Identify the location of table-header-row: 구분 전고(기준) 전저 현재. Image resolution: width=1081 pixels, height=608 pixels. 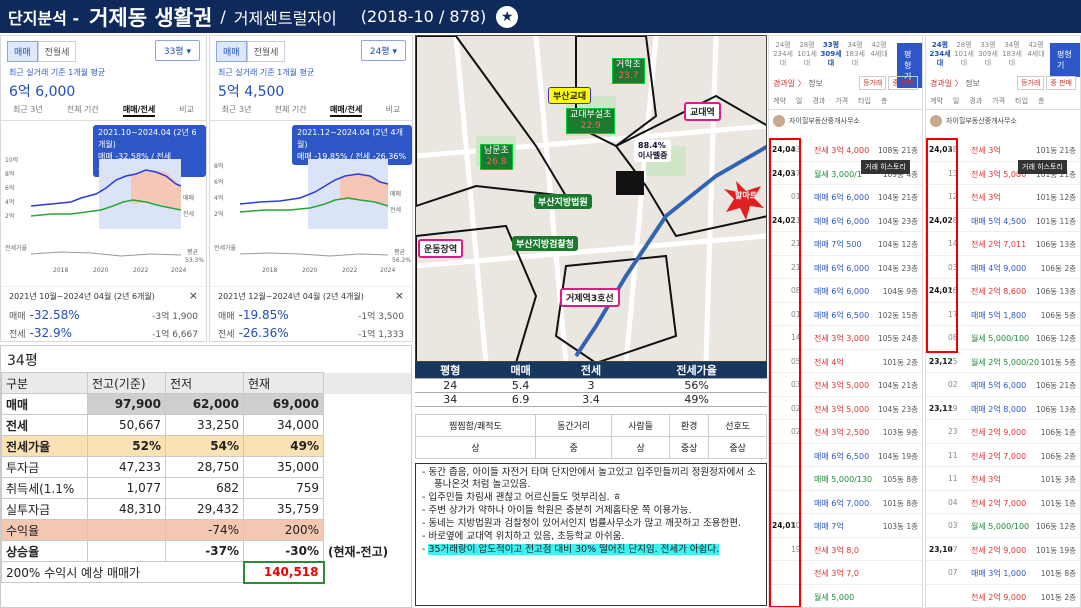
(206, 383).